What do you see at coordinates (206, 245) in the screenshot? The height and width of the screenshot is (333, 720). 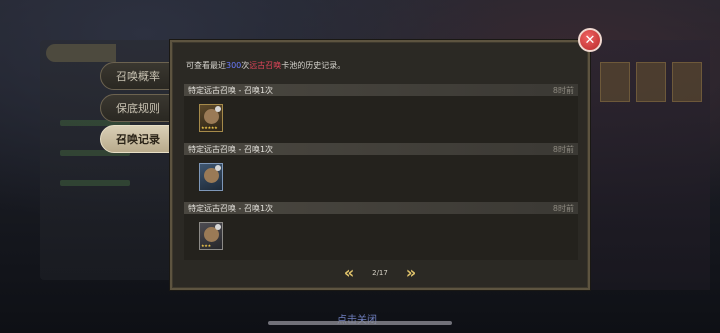 I see `star-rating: ★★★` at bounding box center [206, 245].